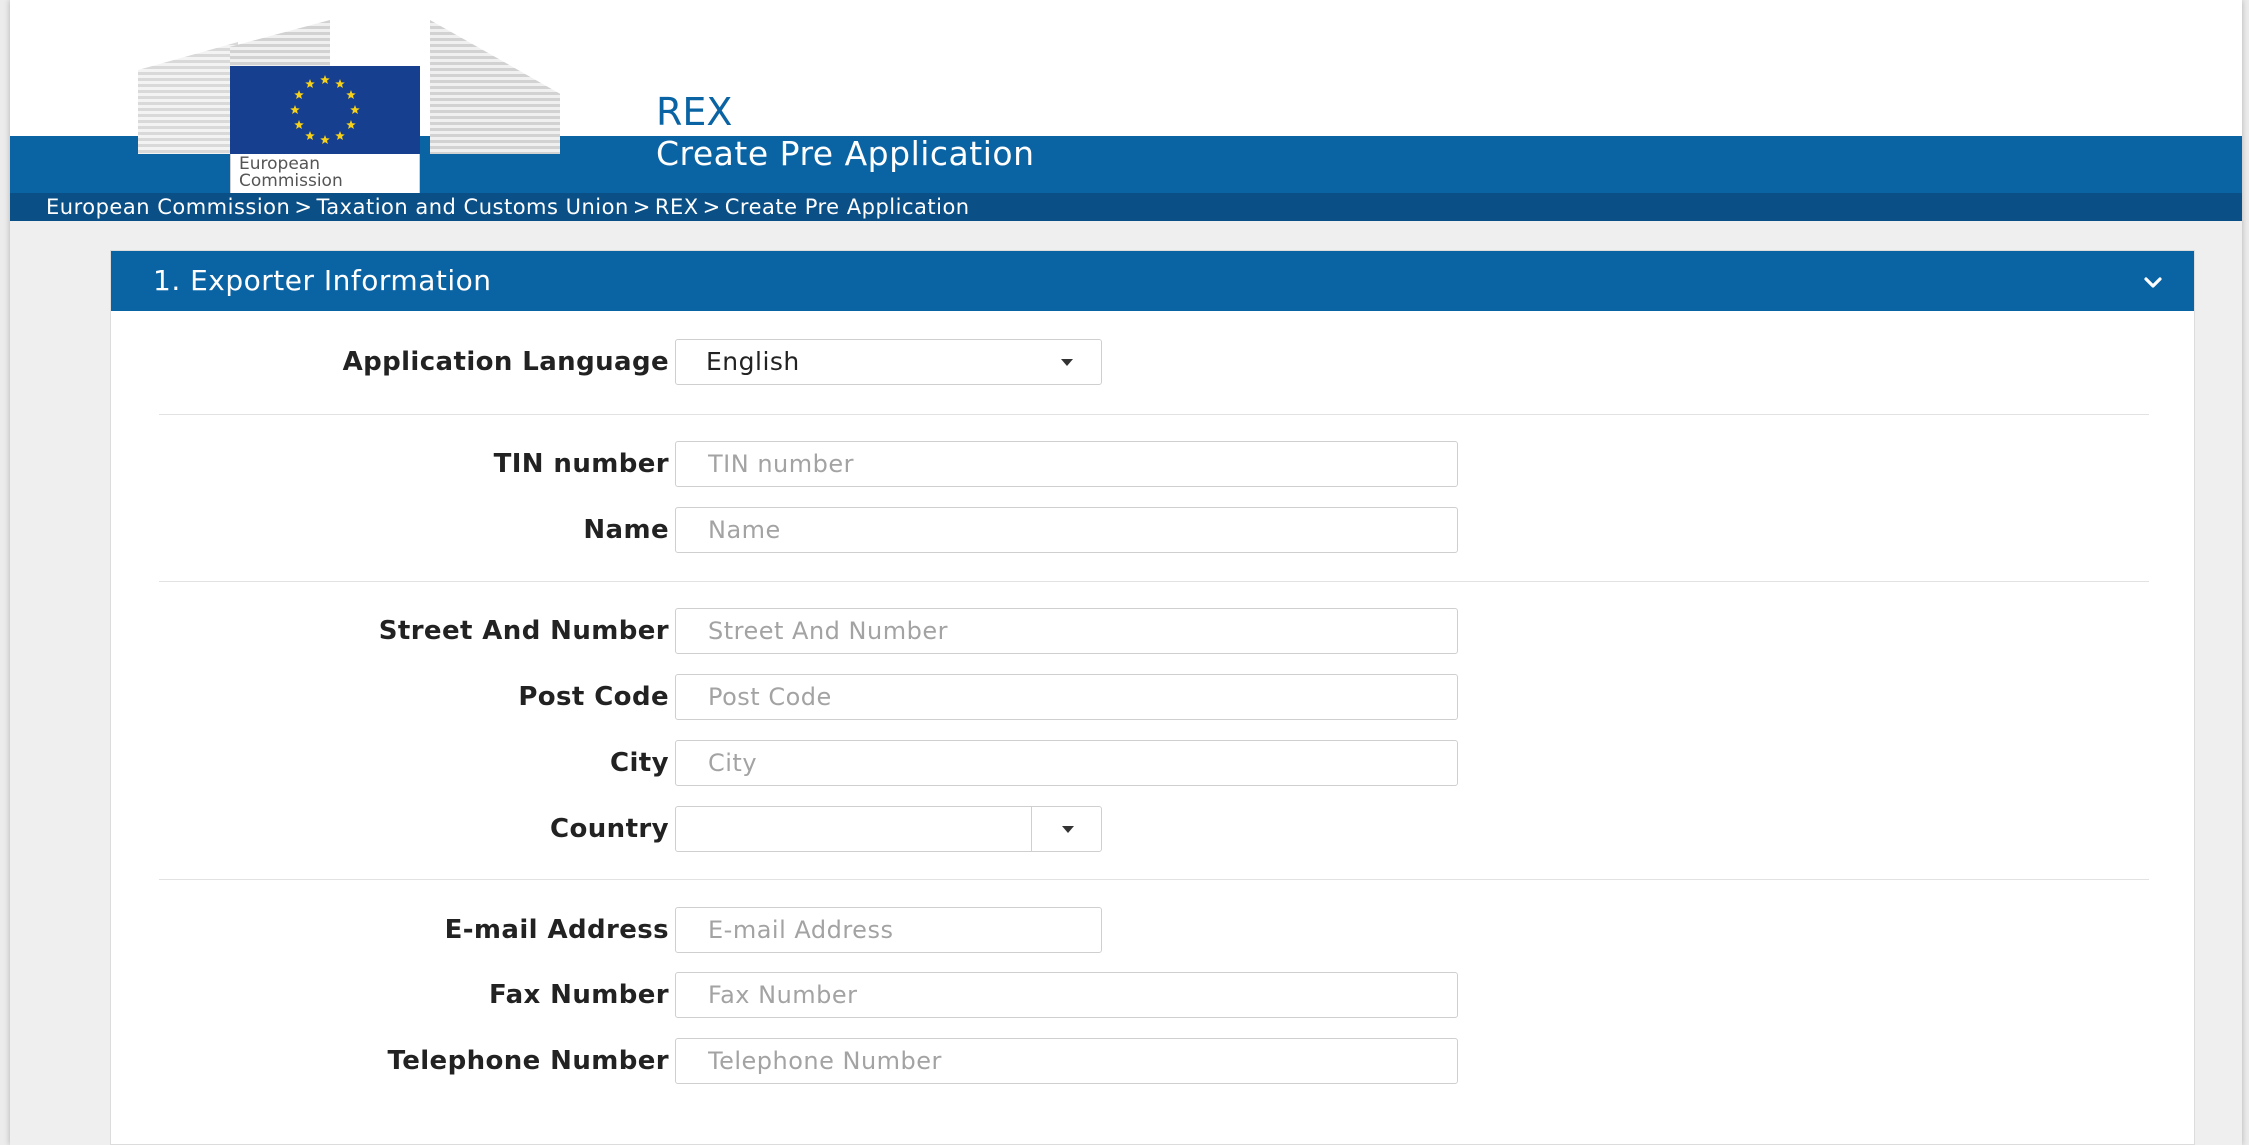  What do you see at coordinates (626, 530) in the screenshot?
I see `name-label: Name` at bounding box center [626, 530].